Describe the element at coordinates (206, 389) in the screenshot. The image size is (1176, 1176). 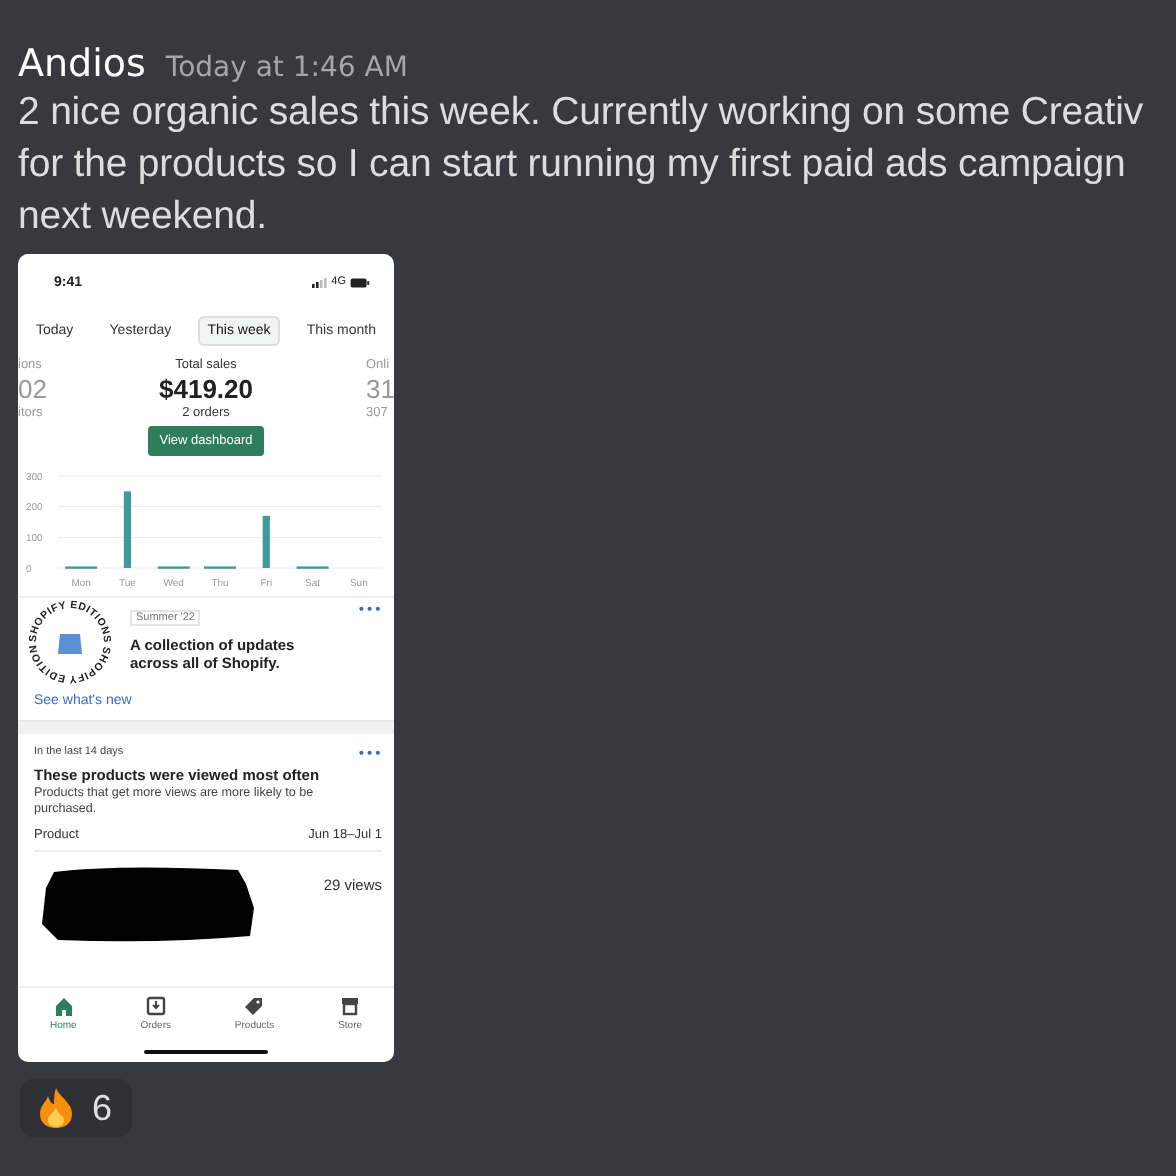
I see `stat-value: $419.20` at that location.